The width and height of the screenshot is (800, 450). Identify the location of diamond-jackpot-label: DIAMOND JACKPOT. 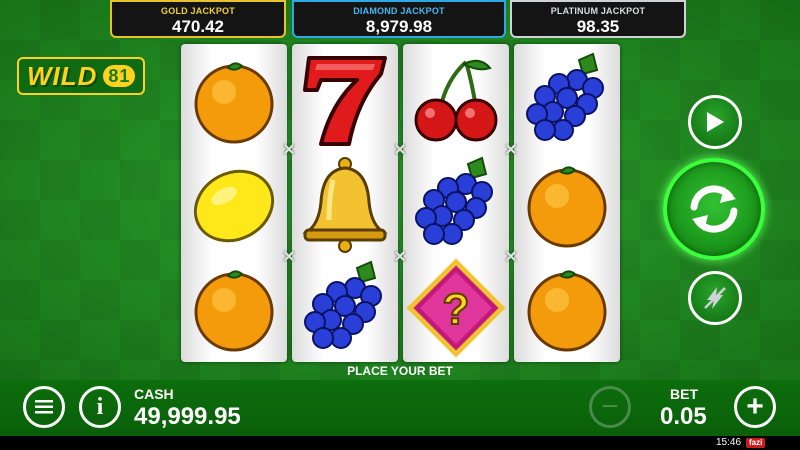
(399, 11).